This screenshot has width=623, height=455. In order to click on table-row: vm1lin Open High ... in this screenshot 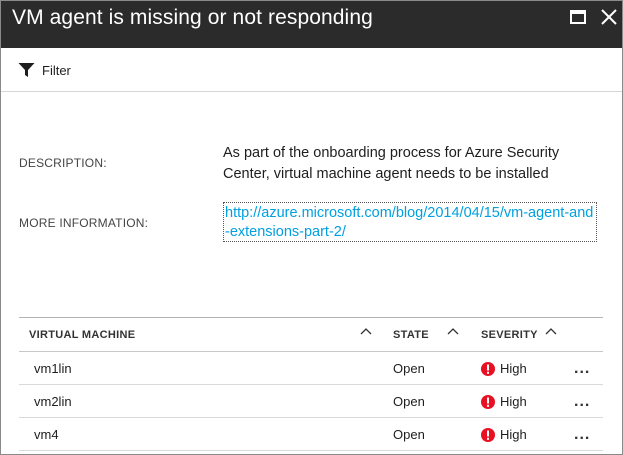, I will do `click(311, 368)`.